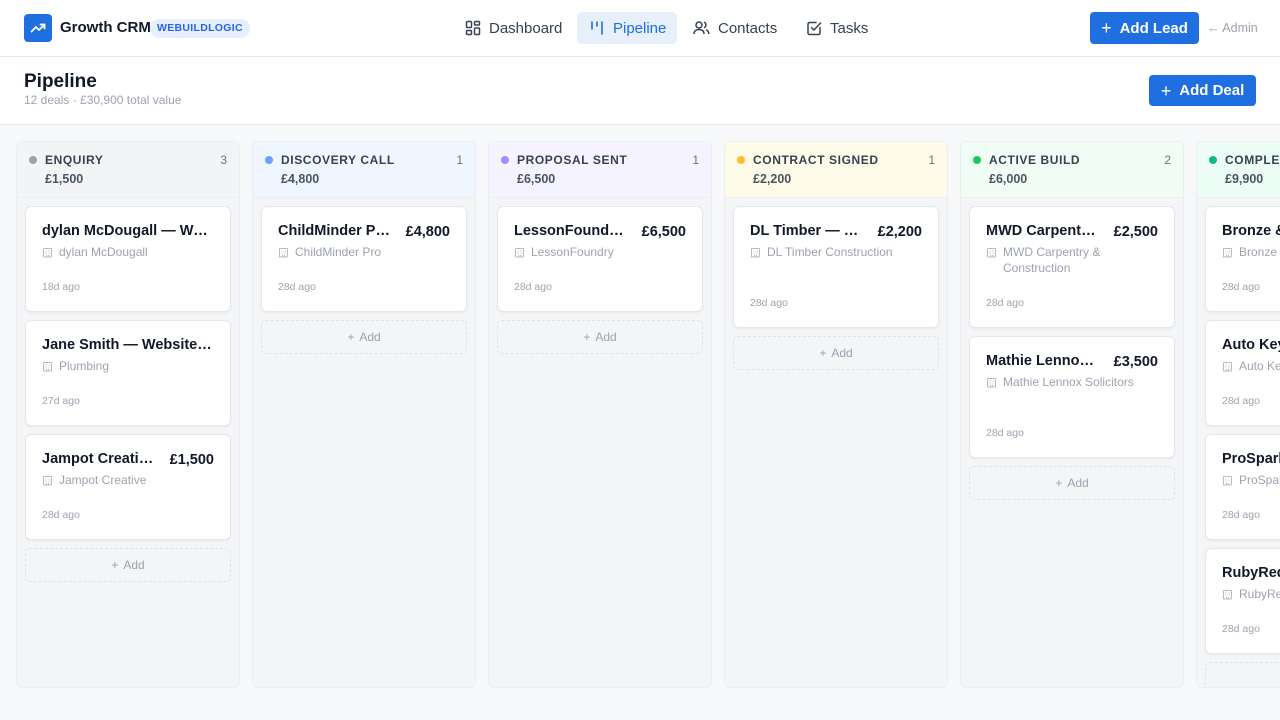 The width and height of the screenshot is (1280, 720). What do you see at coordinates (459, 160) in the screenshot?
I see `column-count: 1` at bounding box center [459, 160].